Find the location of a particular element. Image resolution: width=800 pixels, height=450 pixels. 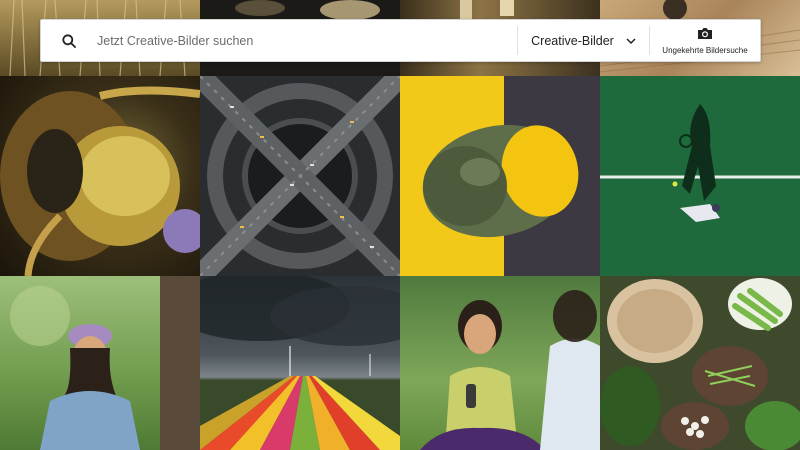

tulip-field-image is located at coordinates (300, 363).